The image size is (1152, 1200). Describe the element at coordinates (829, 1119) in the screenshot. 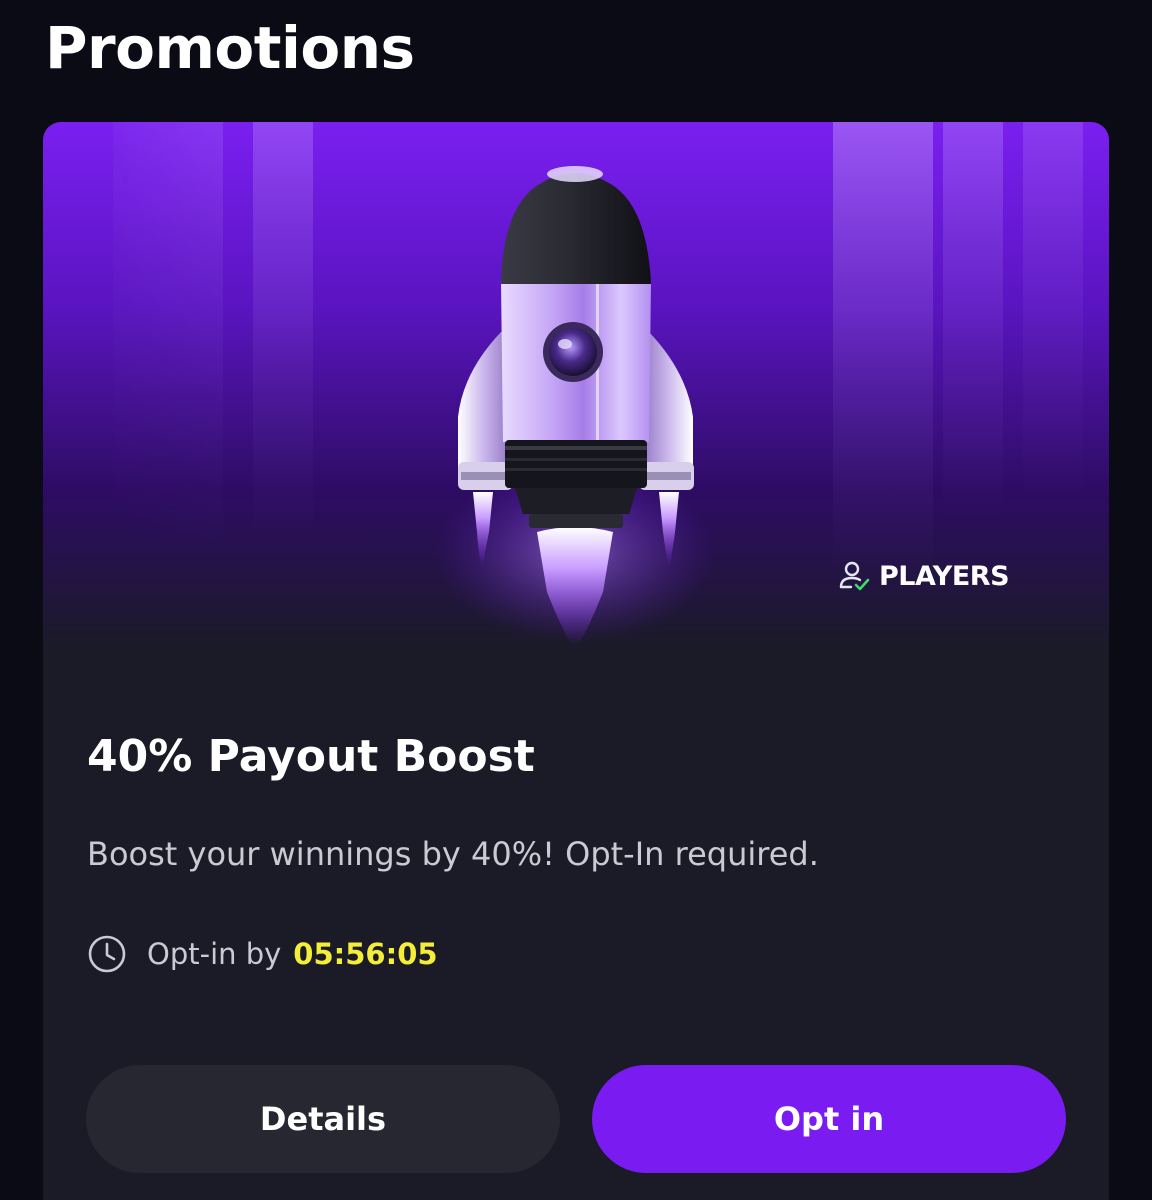

I see `opt-in-button: Opt in` at that location.